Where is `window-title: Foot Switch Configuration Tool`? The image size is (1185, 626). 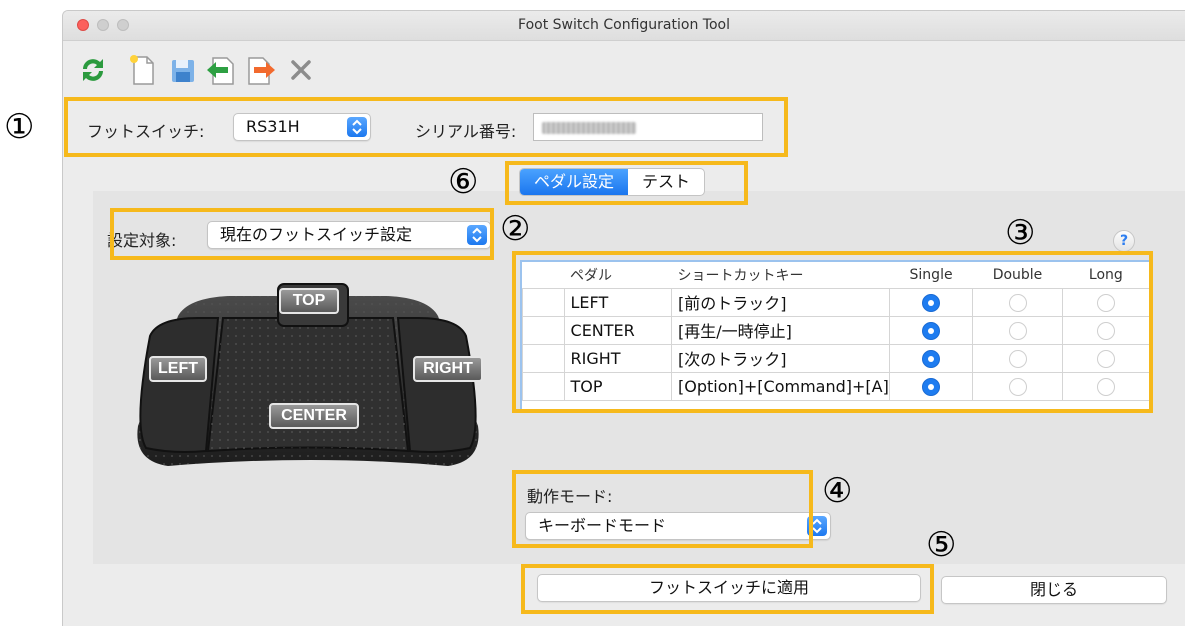
window-title: Foot Switch Configuration Tool is located at coordinates (624, 25).